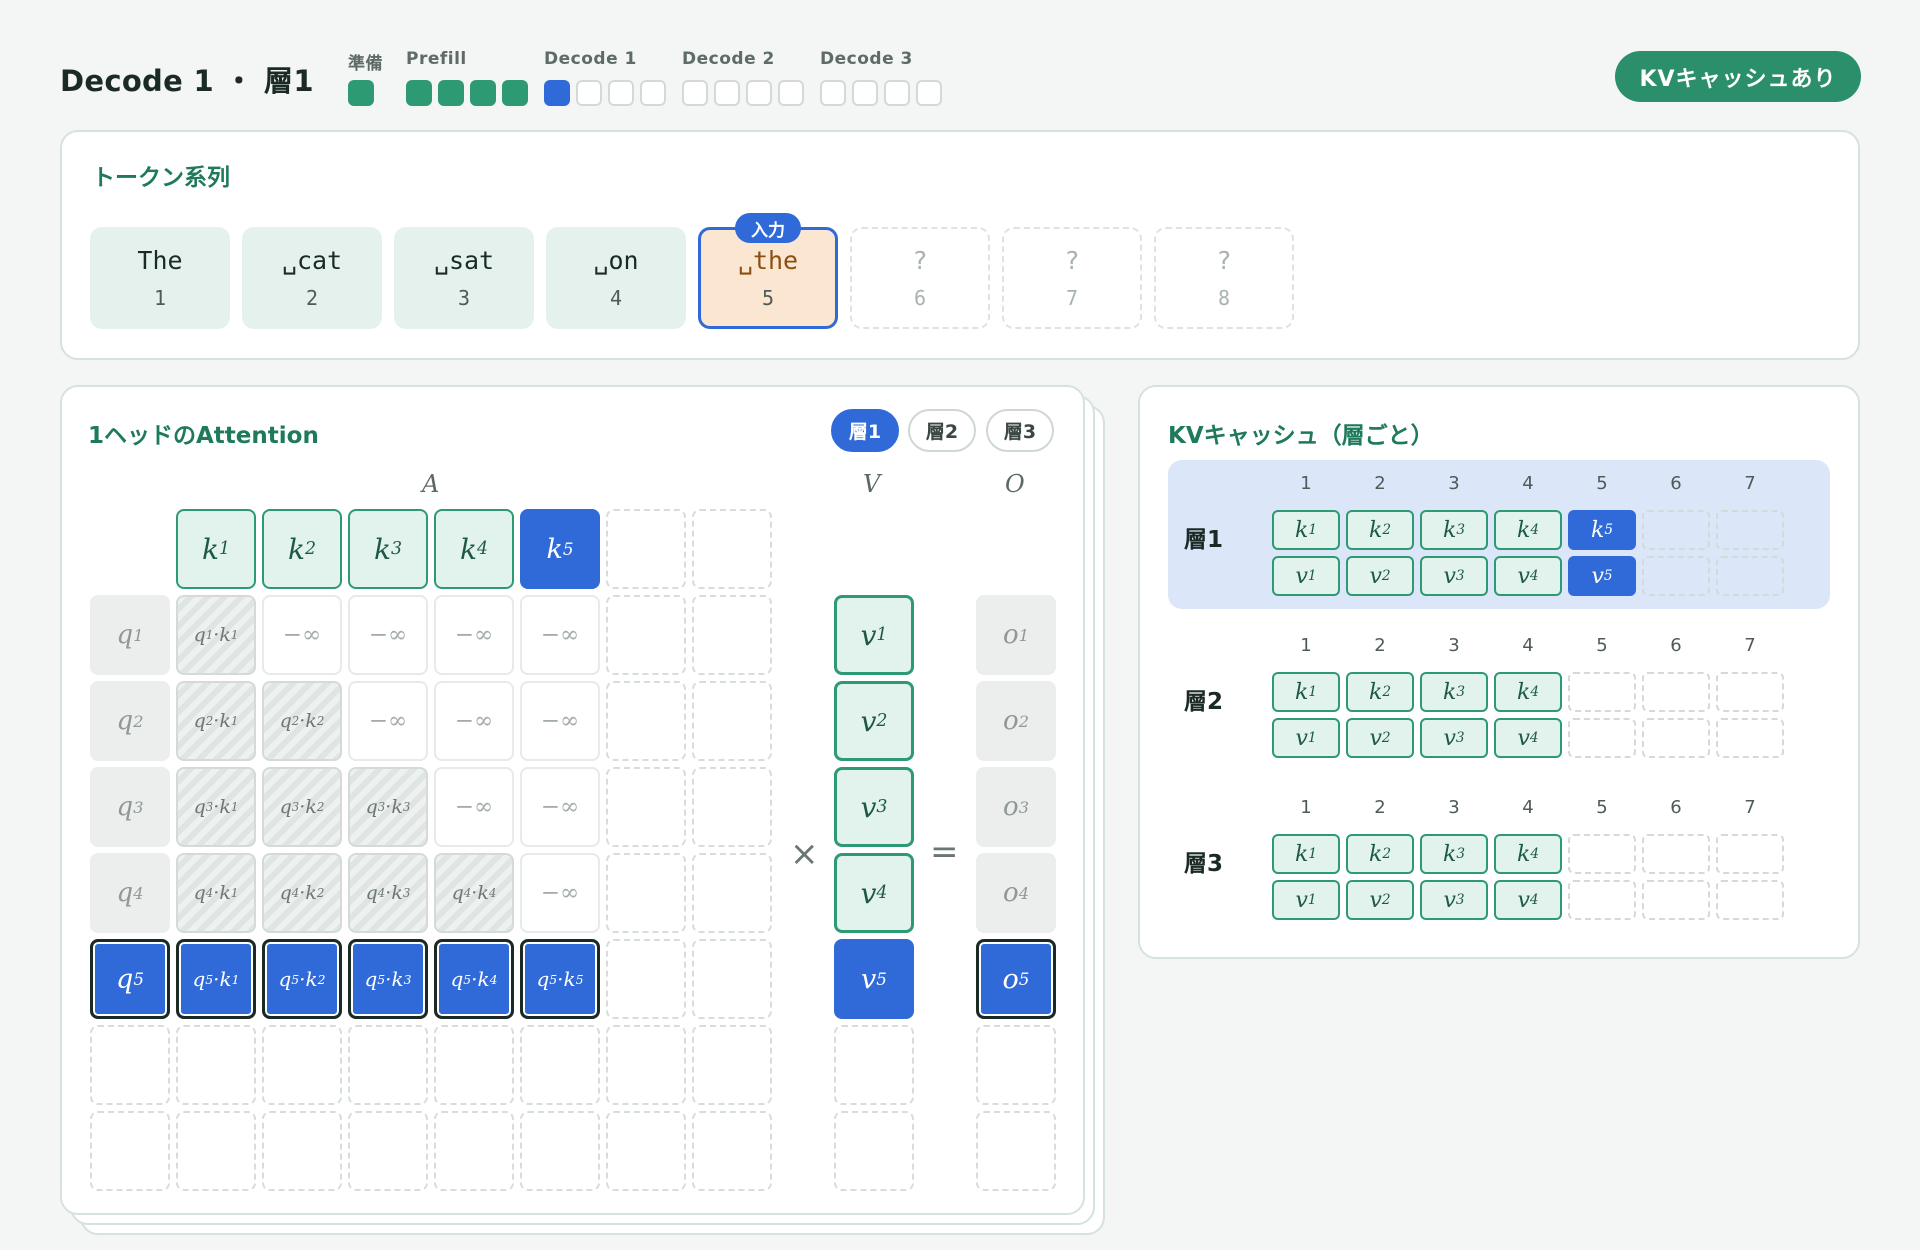 This screenshot has width=1920, height=1250. Describe the element at coordinates (728, 59) in the screenshot. I see `step-label: Decode 2` at that location.